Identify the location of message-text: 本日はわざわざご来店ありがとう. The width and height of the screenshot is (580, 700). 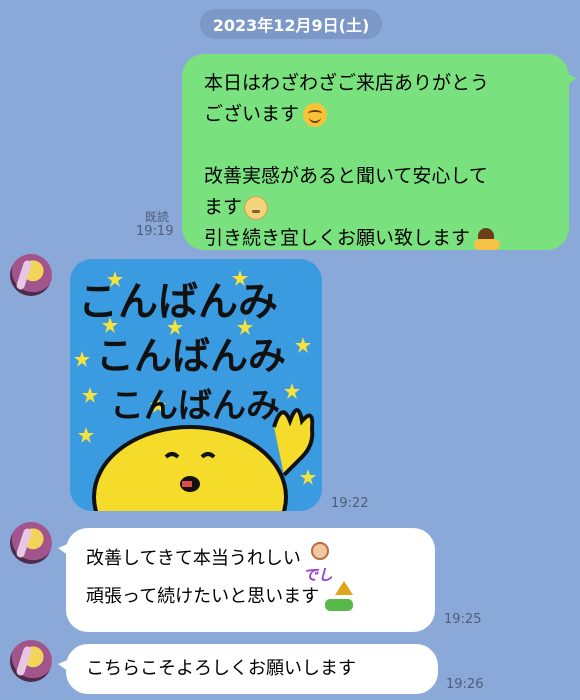
(347, 83).